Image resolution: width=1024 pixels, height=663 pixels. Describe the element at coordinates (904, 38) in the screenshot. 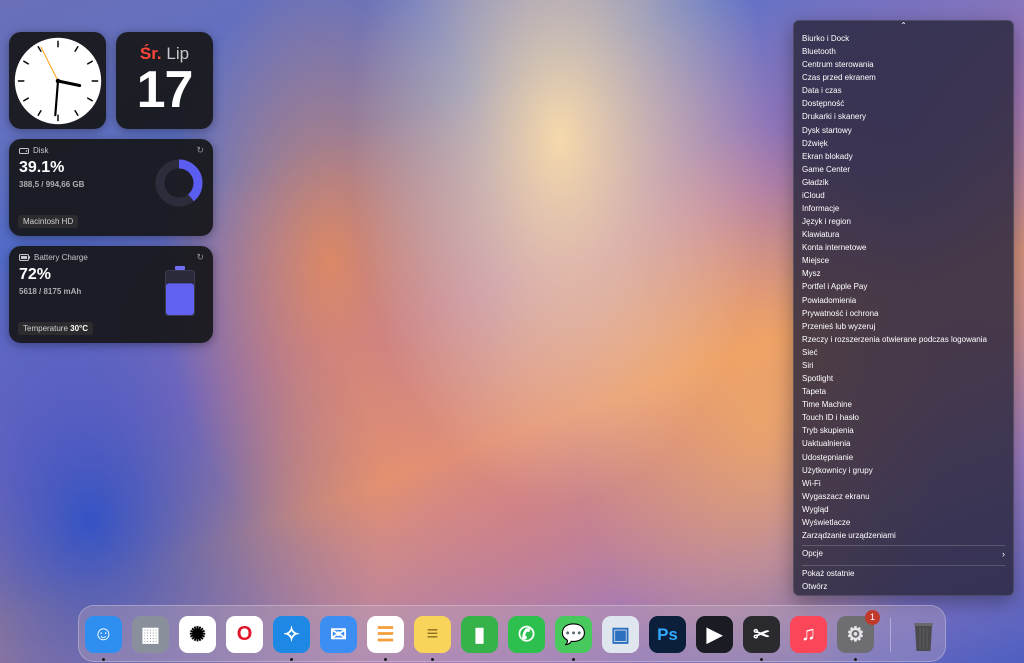

I see `menu-item-settings-pane: Biurko i Dock` at that location.